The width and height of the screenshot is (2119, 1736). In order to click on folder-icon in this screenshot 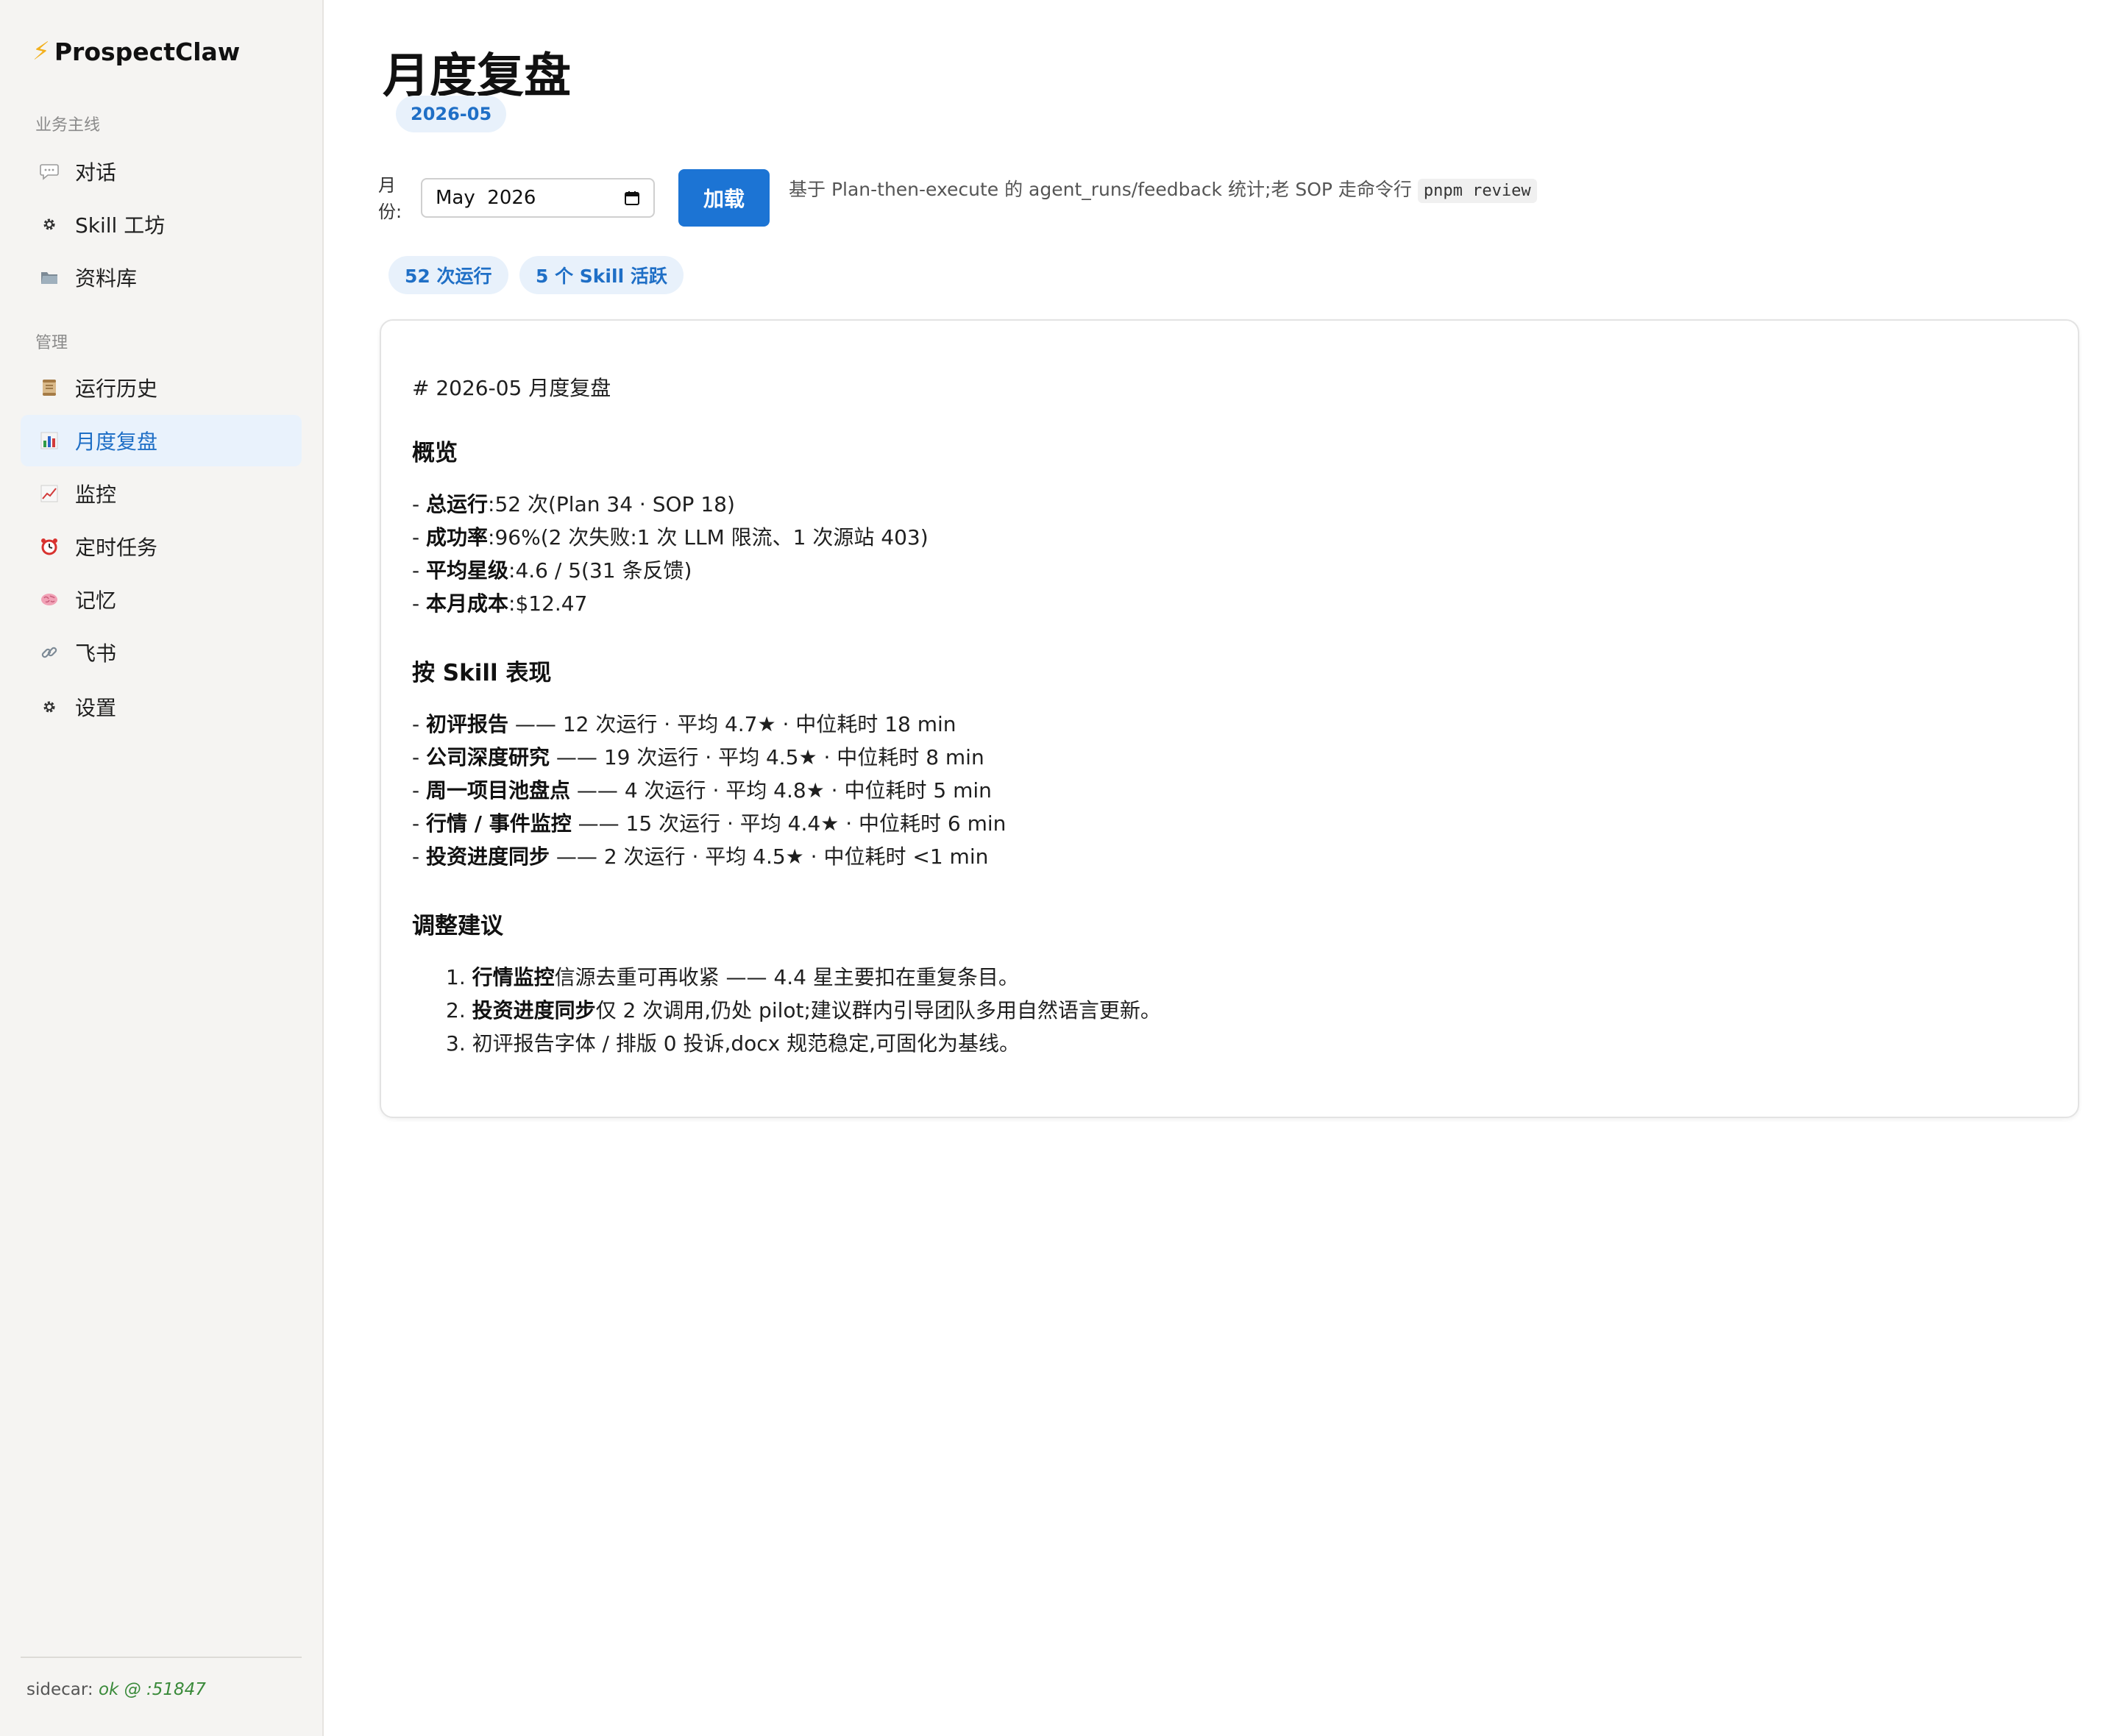, I will do `click(49, 277)`.